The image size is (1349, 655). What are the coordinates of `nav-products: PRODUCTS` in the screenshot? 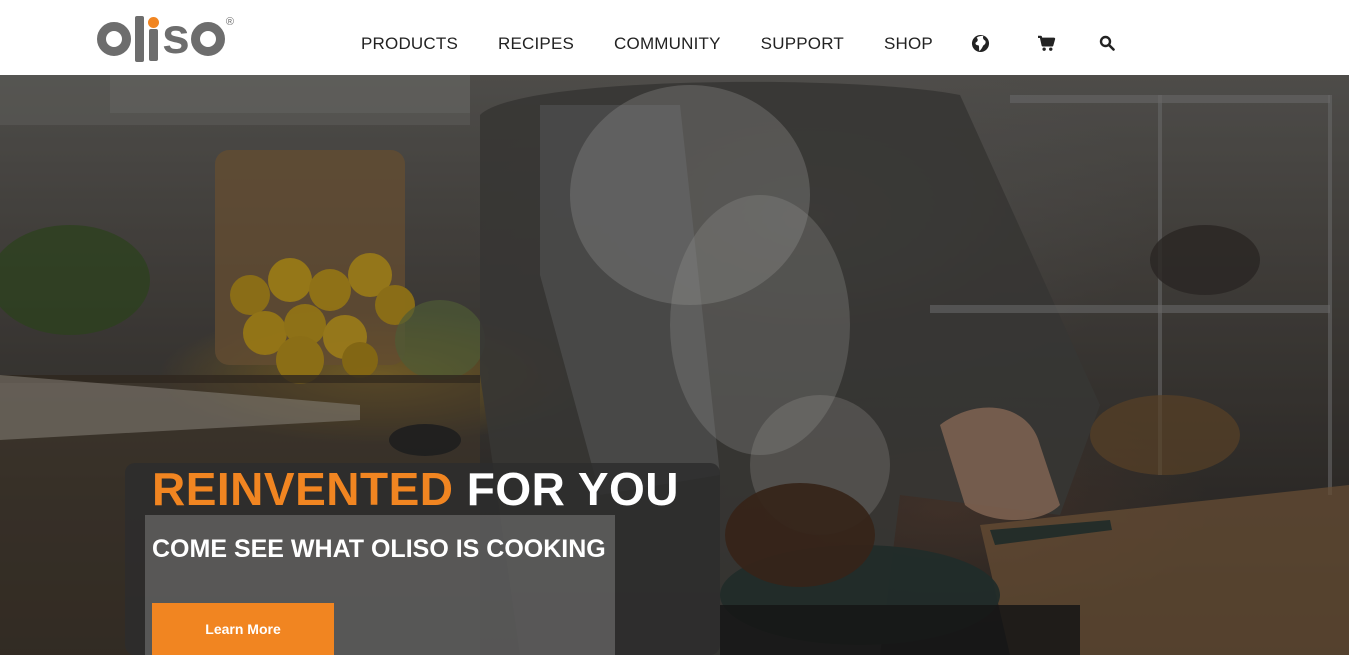 It's located at (409, 44).